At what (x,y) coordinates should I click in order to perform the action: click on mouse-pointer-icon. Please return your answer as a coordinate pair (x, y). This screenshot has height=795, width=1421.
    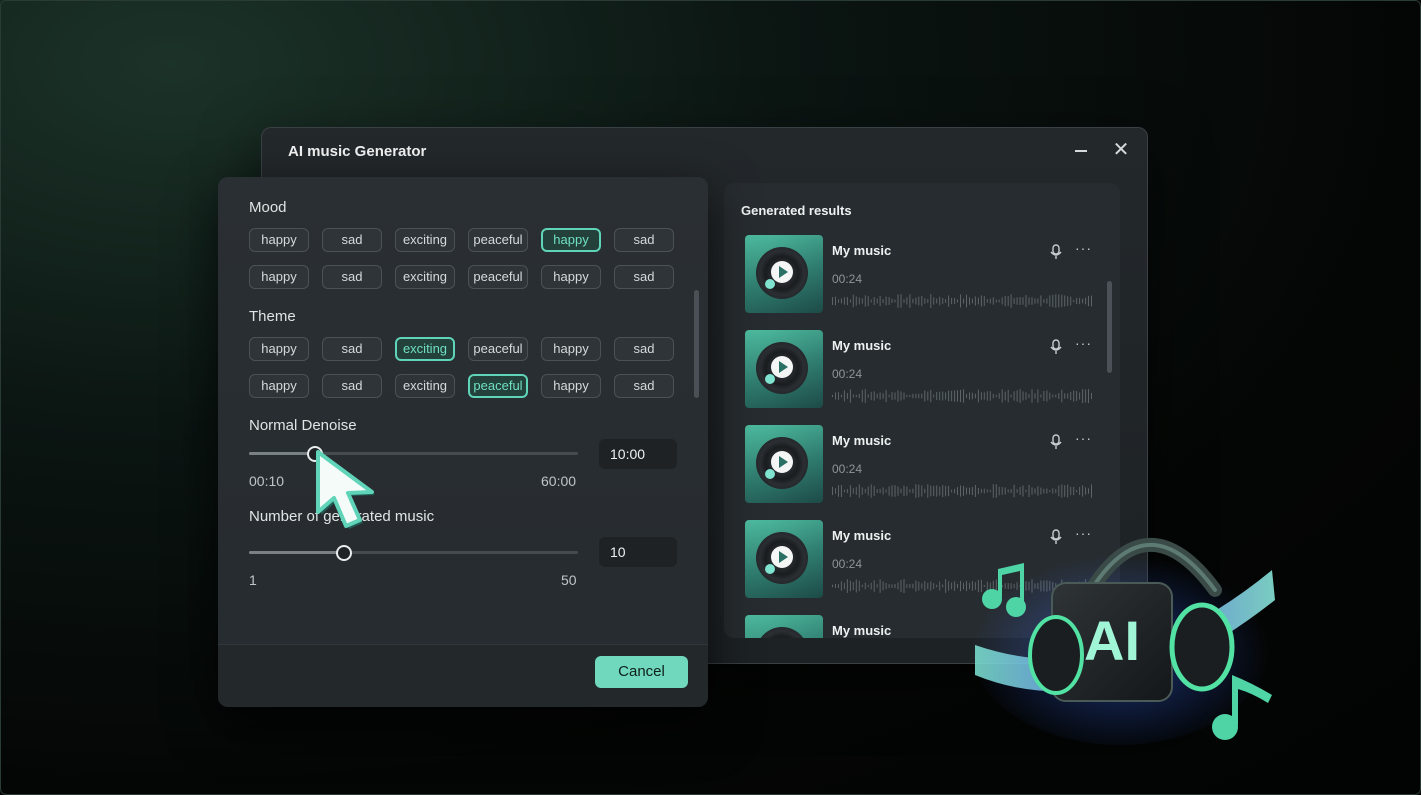
    Looking at the image, I should click on (345, 489).